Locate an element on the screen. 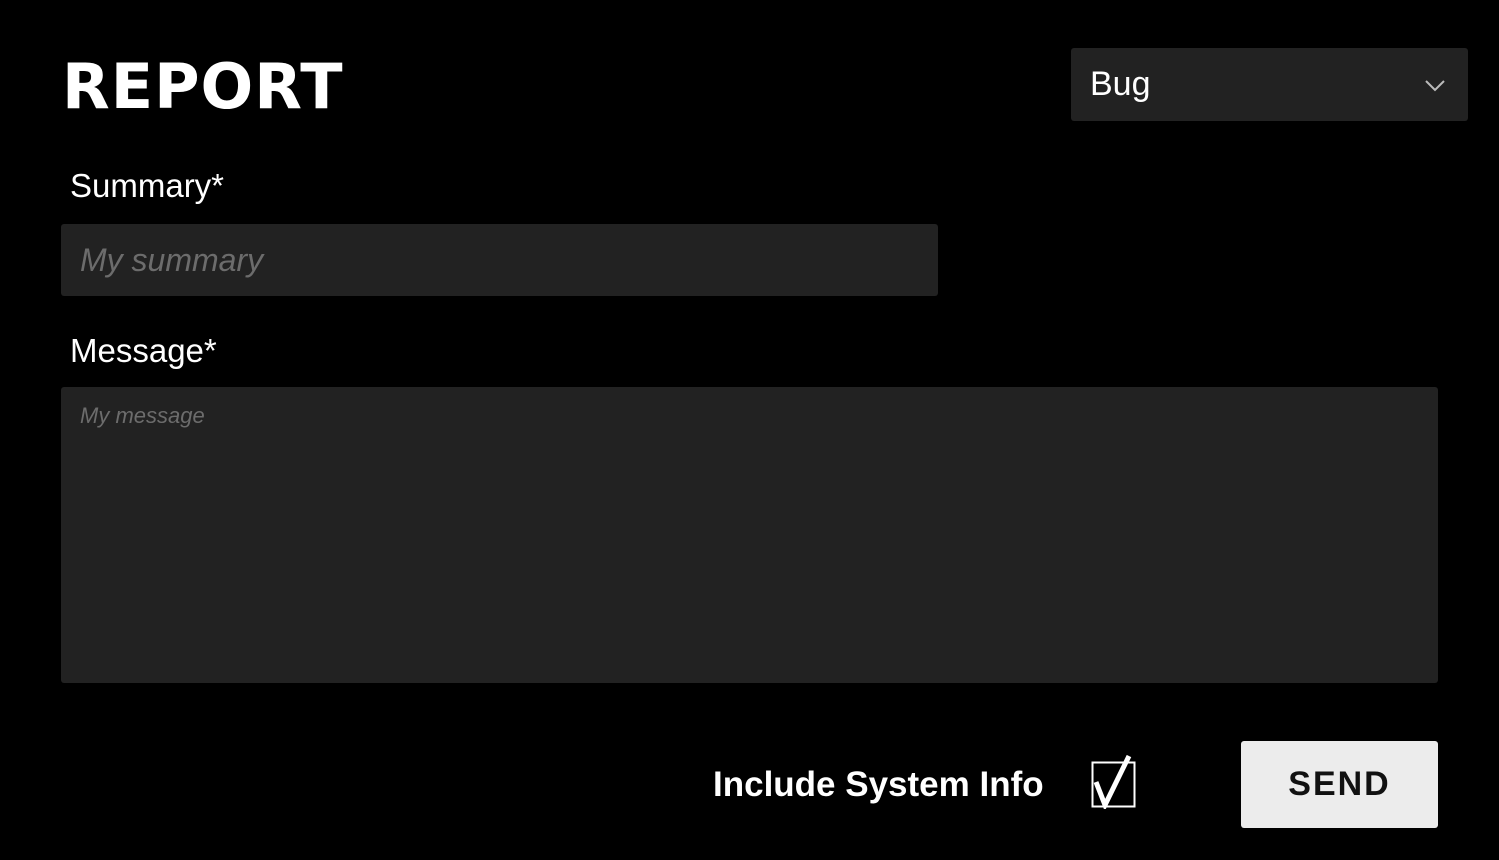 The width and height of the screenshot is (1499, 860). send-button: SEND is located at coordinates (1339, 784).